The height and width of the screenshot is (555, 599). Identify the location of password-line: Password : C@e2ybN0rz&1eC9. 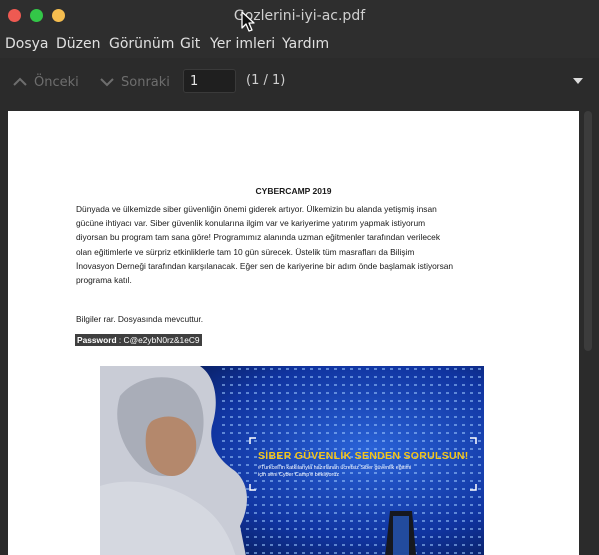
(138, 340).